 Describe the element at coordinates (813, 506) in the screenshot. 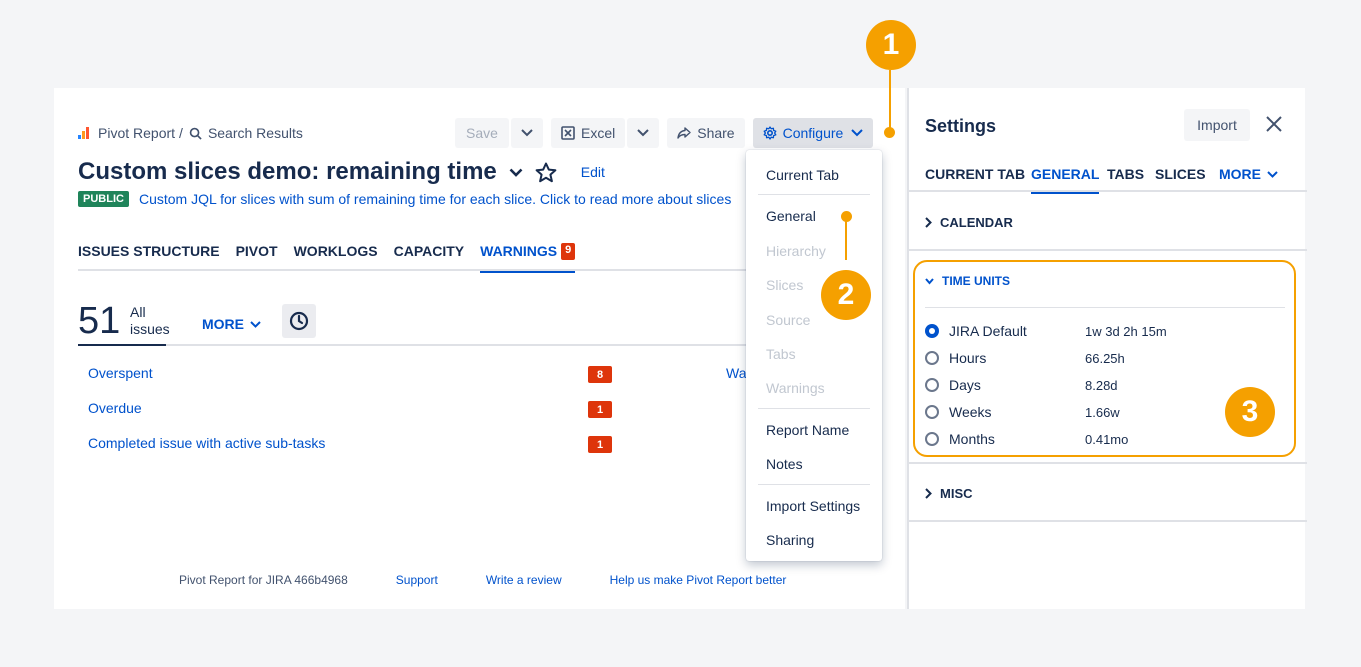

I see `menu-item-import-settings: Import Settings` at that location.